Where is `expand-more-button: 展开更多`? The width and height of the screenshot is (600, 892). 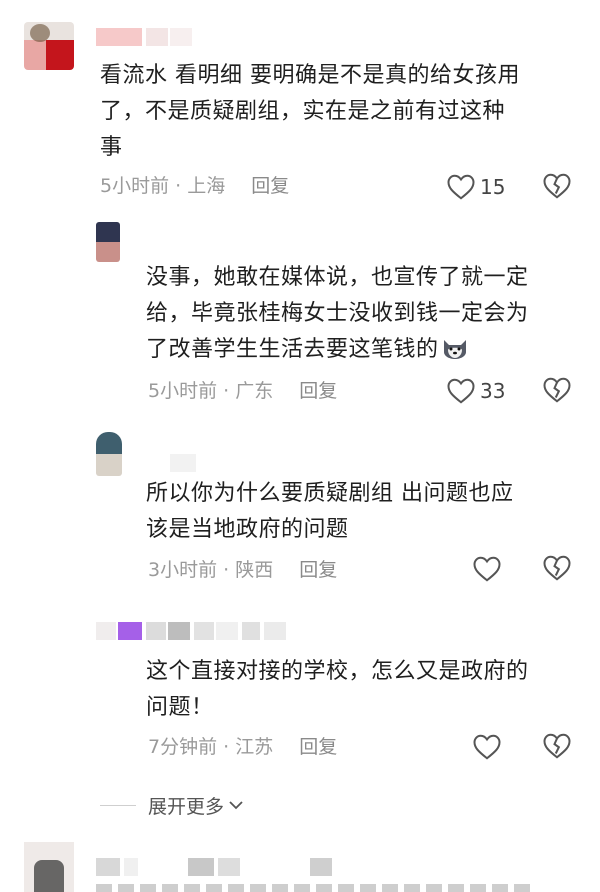 expand-more-button: 展开更多 is located at coordinates (172, 805).